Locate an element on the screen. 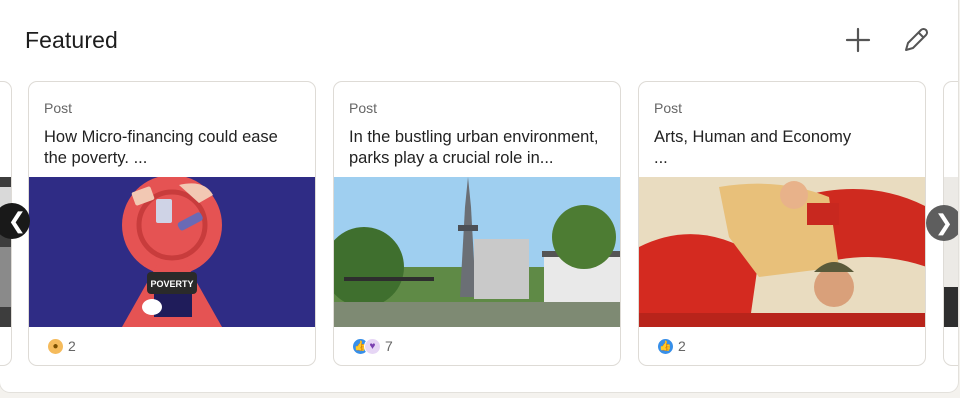 This screenshot has height=398, width=960. chevron-right-icon: ❯ is located at coordinates (944, 222).